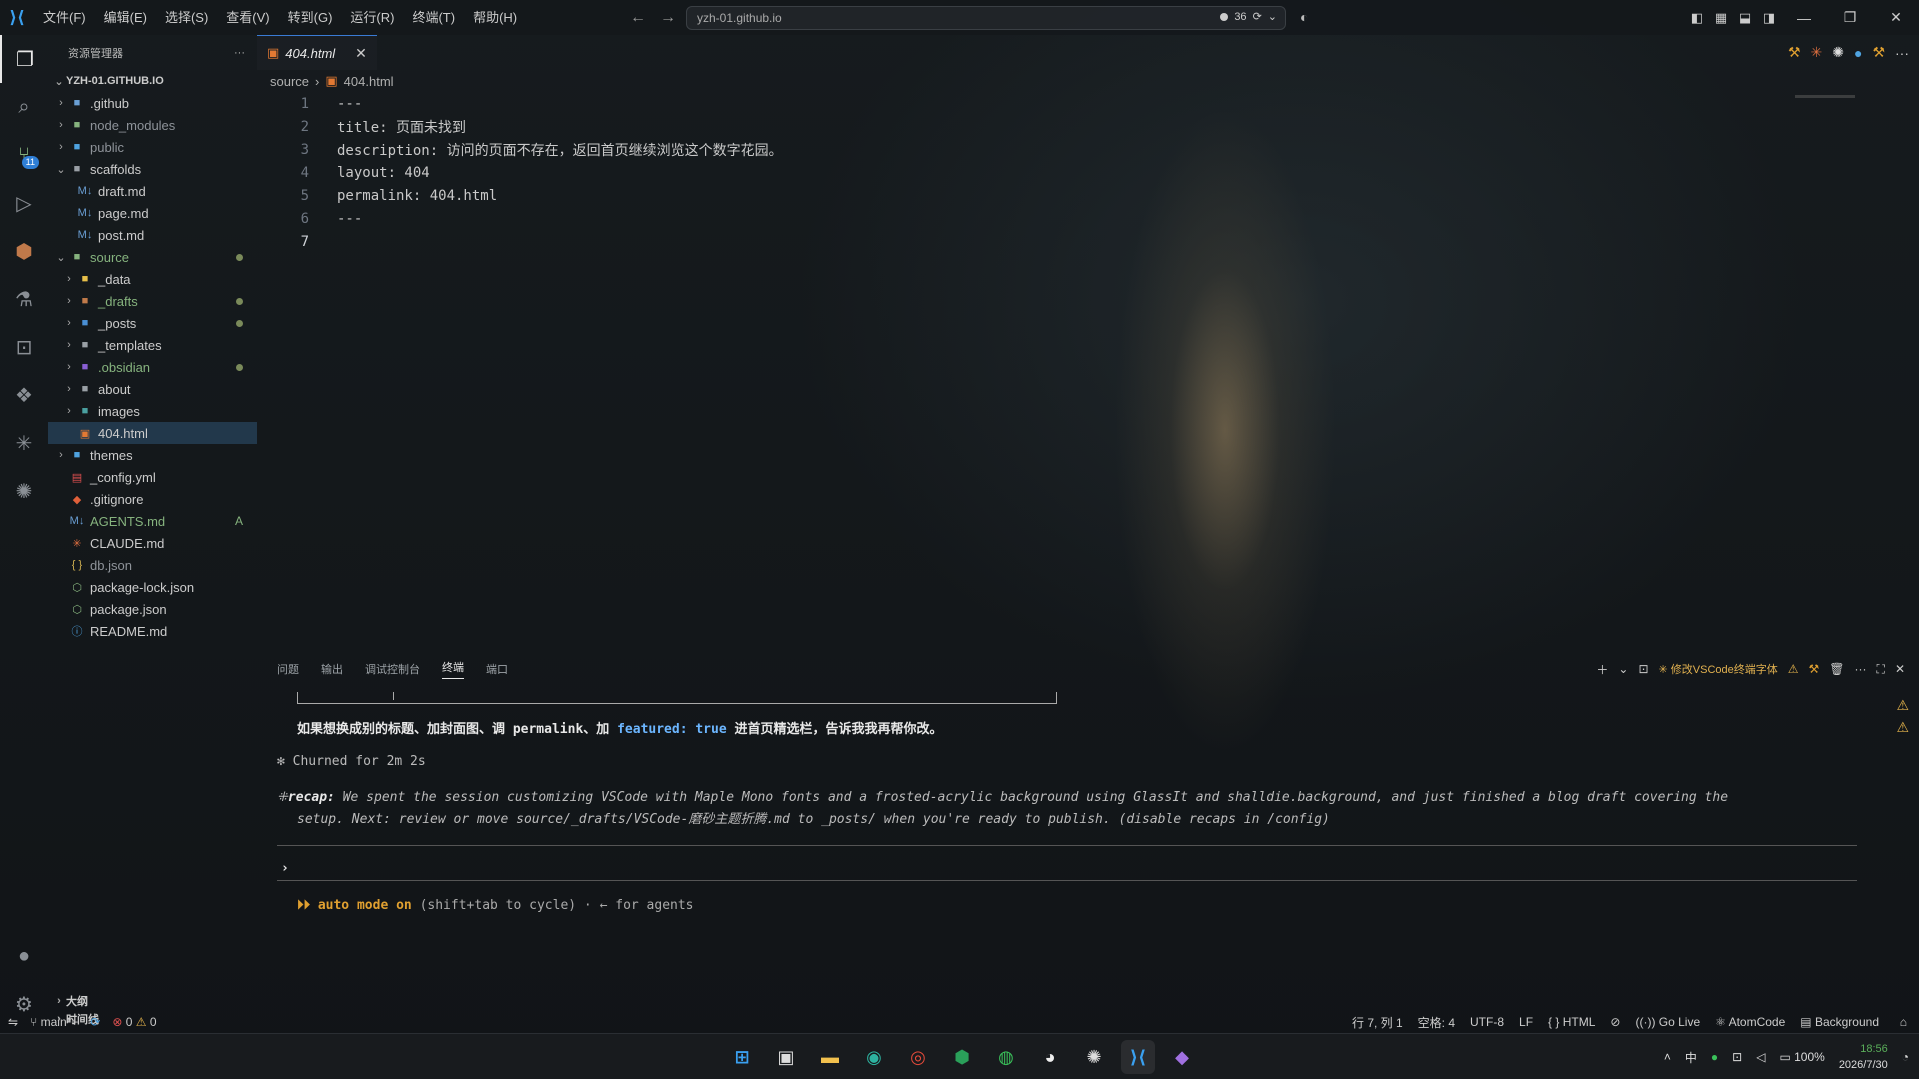  Describe the element at coordinates (1760, 1057) in the screenshot. I see `volume-icon: ◁` at that location.